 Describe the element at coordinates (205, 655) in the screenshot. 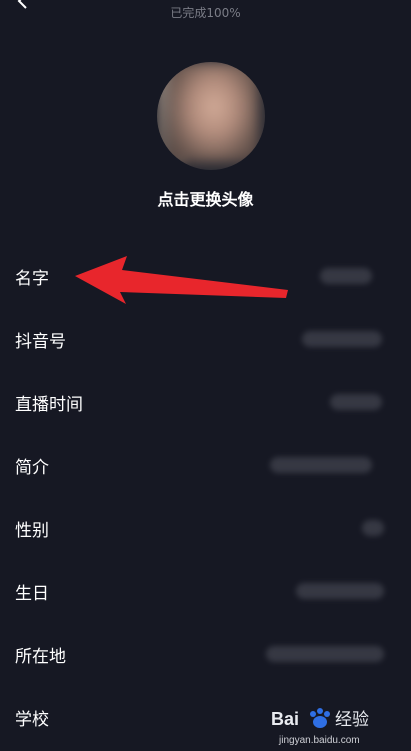

I see `field-row-location: 所在地` at that location.